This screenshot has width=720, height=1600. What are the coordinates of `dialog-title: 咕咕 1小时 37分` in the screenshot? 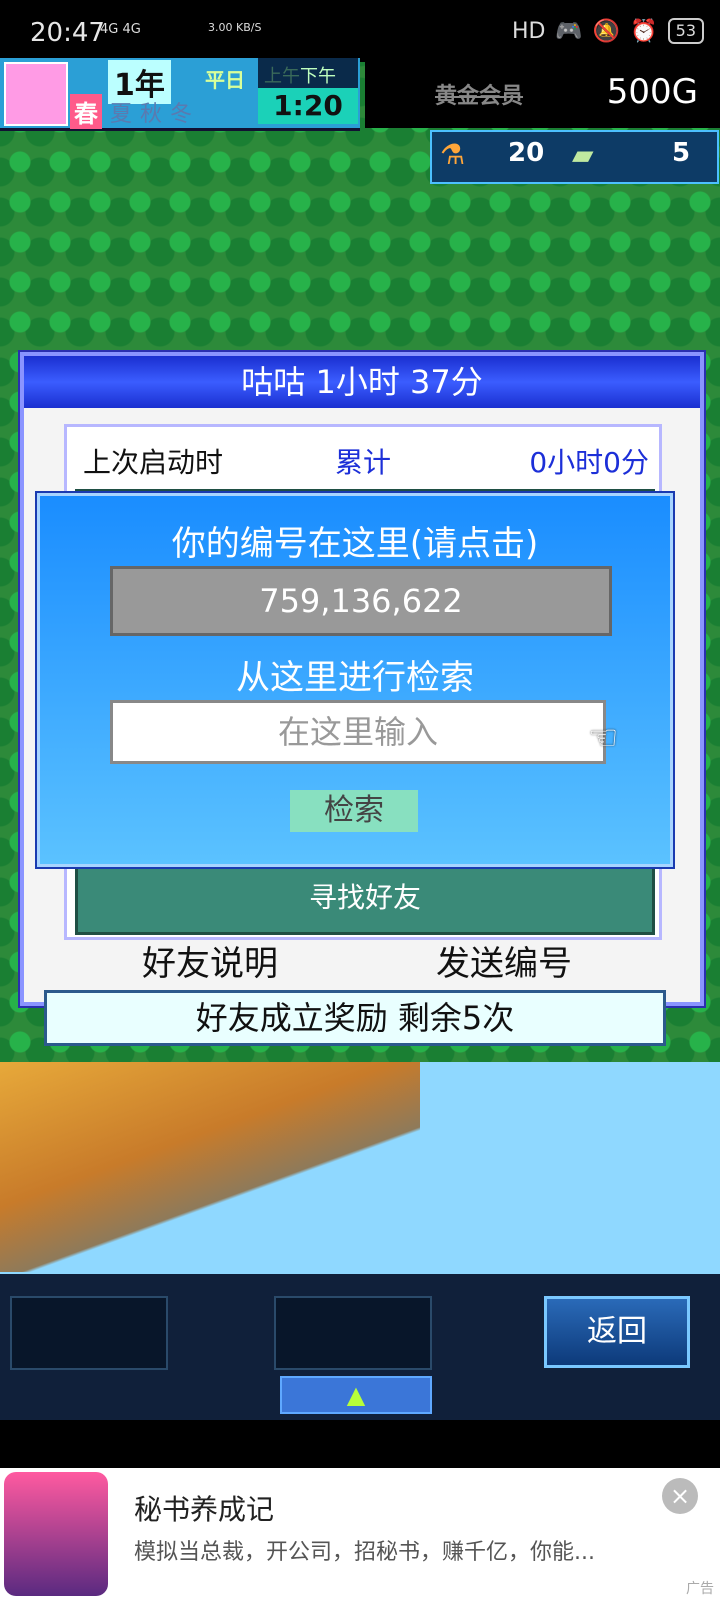 It's located at (362, 382).